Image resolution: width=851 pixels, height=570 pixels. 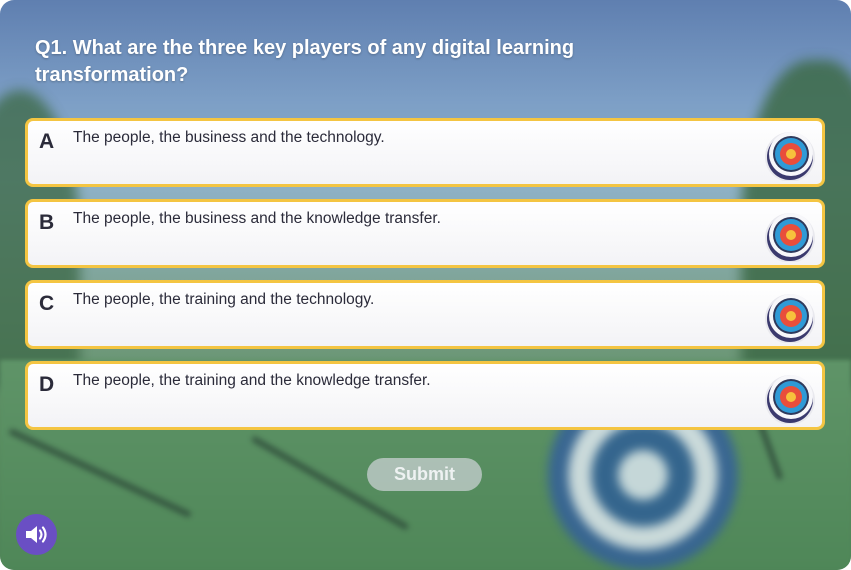 I want to click on submit-button: Submit, so click(x=424, y=474).